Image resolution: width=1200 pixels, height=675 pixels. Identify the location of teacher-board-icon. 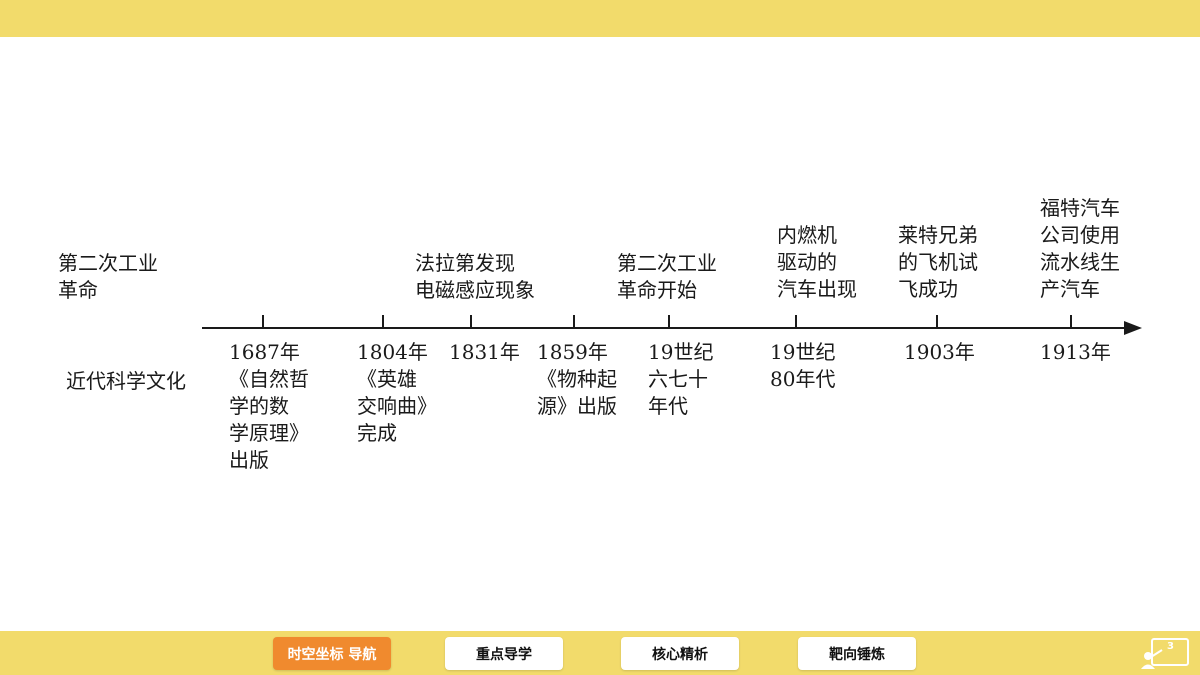
(1165, 653).